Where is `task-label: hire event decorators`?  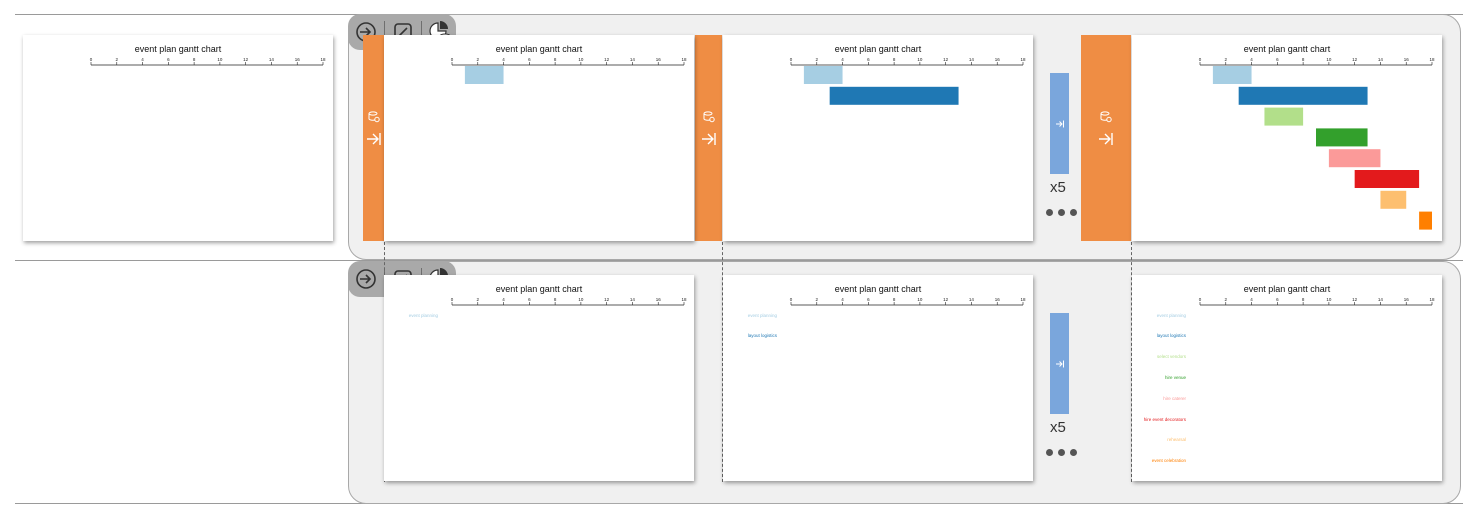 task-label: hire event decorators is located at coordinates (1164, 419).